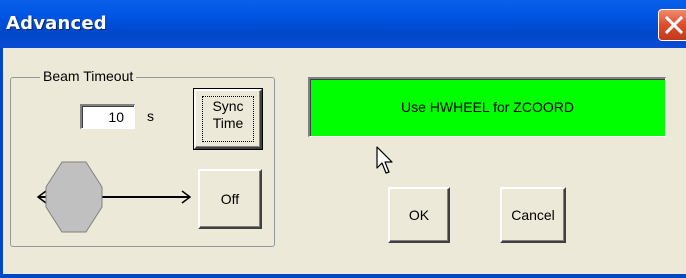 The image size is (686, 278). I want to click on ok-button: OK, so click(419, 215).